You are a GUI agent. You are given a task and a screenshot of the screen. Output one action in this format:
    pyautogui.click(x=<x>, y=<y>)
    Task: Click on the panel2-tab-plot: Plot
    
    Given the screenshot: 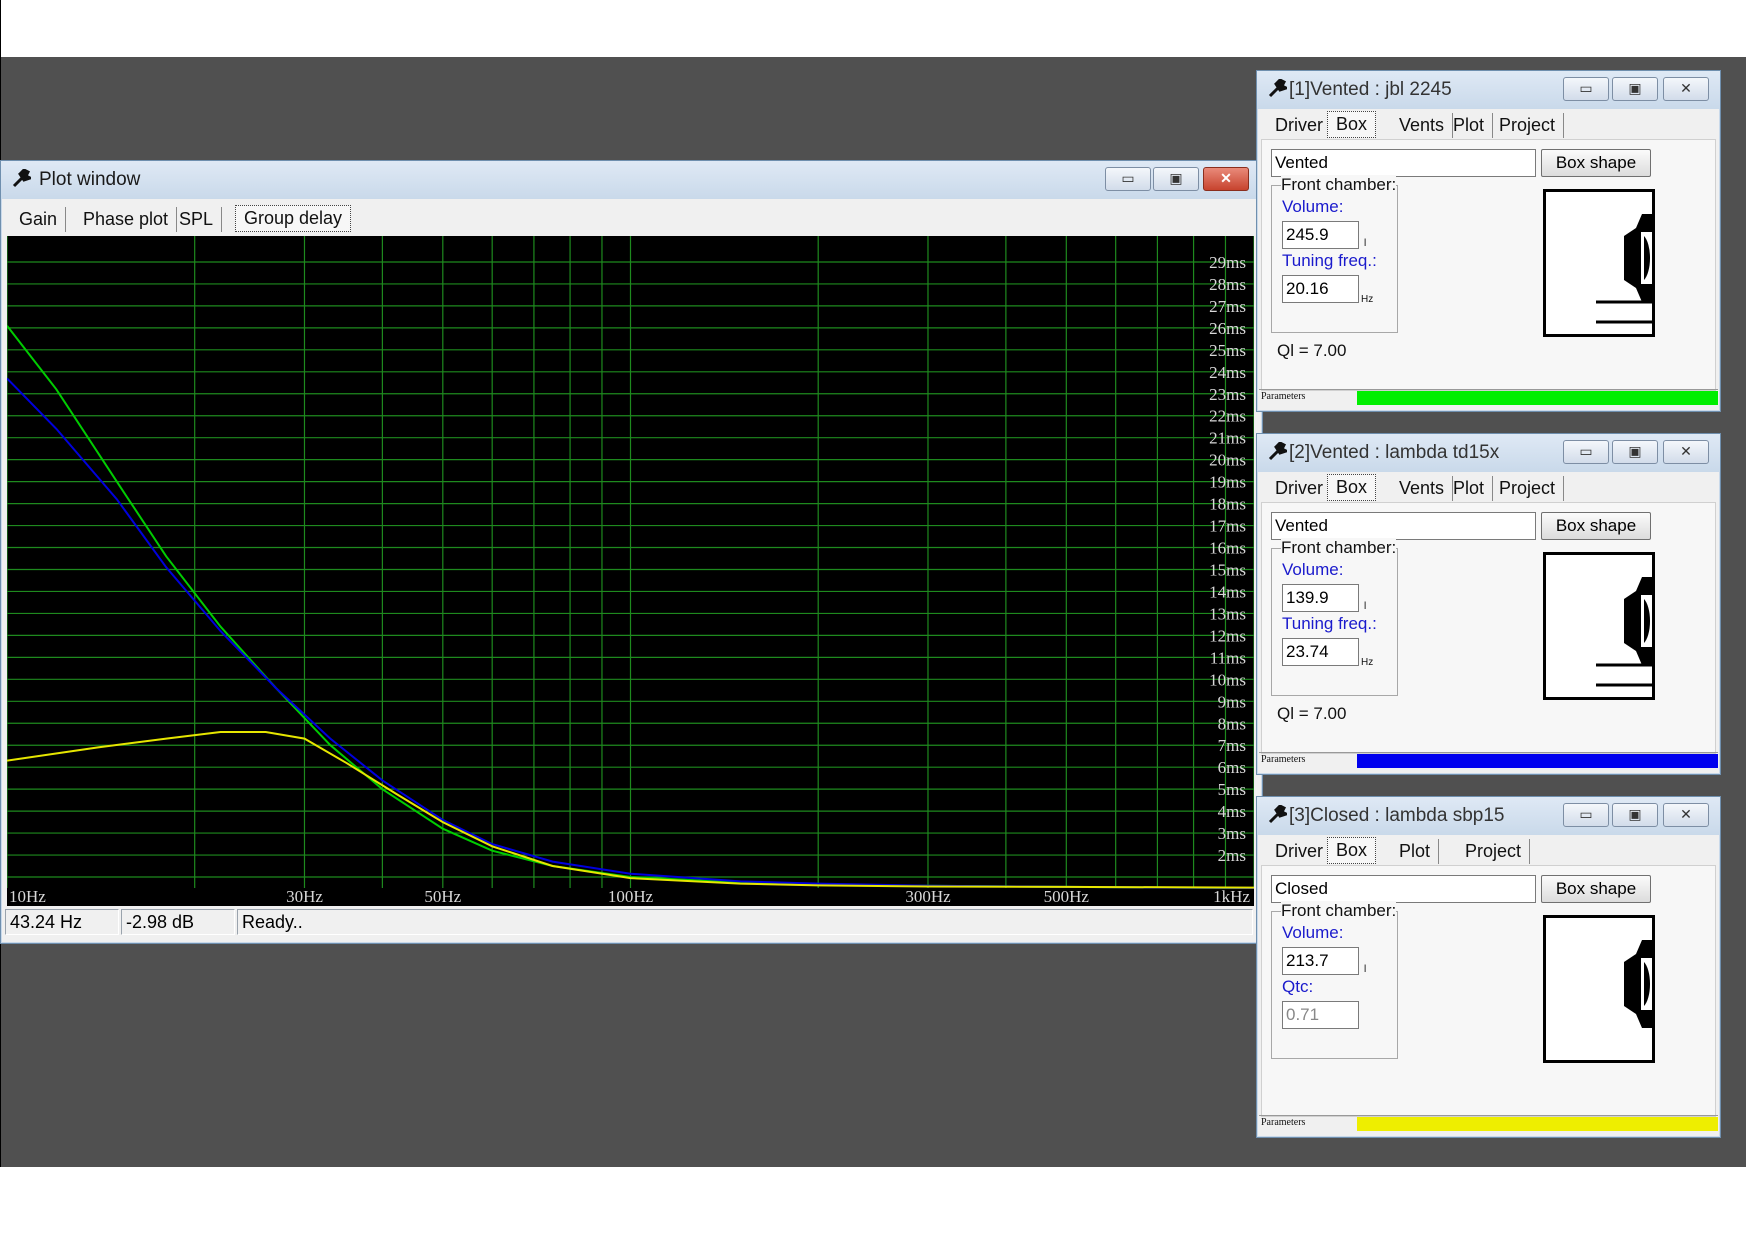 What is the action you would take?
    pyautogui.click(x=1469, y=488)
    